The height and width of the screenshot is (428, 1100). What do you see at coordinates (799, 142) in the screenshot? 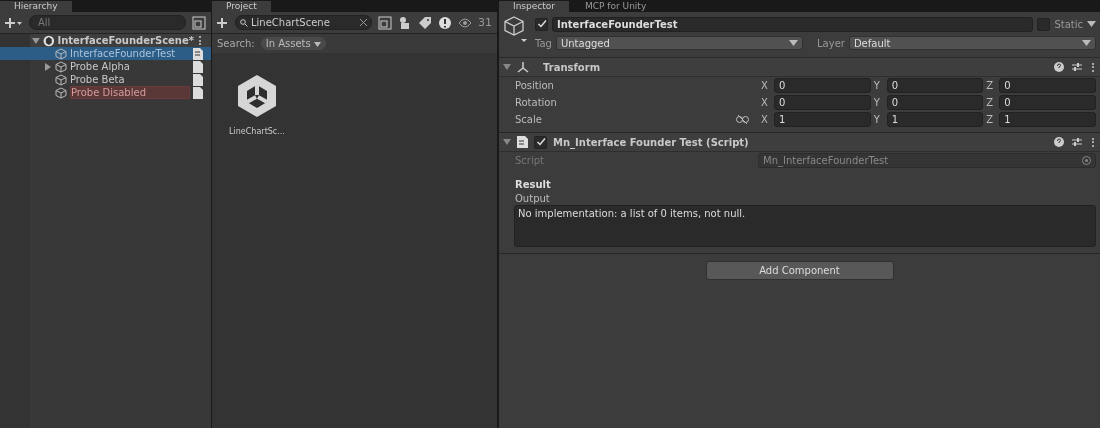
I see `component-header: Mn_Interface Founder Test (Script)` at bounding box center [799, 142].